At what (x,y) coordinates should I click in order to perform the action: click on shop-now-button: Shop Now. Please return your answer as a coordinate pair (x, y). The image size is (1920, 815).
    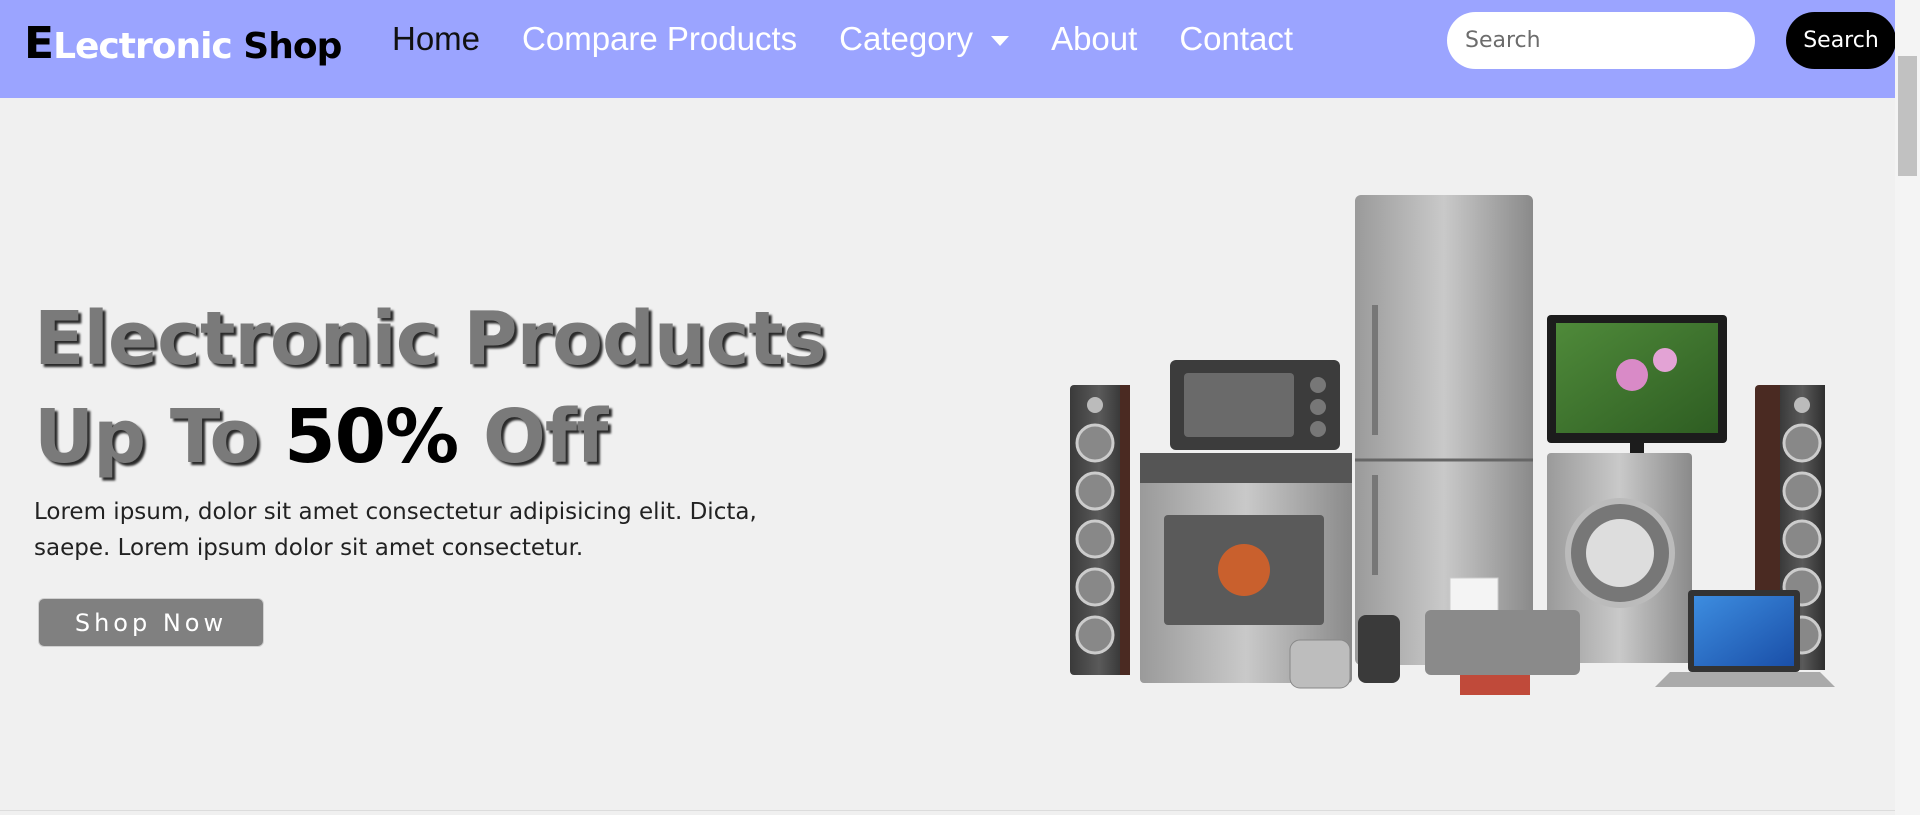
    Looking at the image, I should click on (151, 622).